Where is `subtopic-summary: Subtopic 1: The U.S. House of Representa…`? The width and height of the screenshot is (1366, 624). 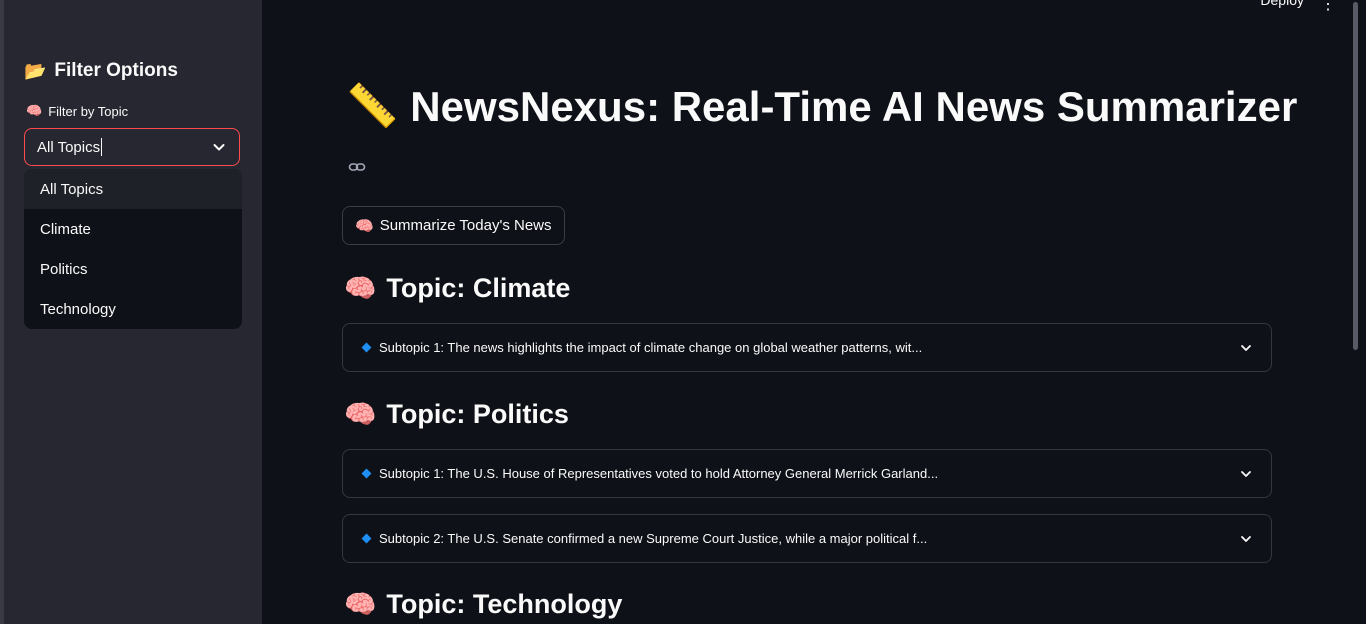 subtopic-summary: Subtopic 1: The U.S. House of Representa… is located at coordinates (659, 473).